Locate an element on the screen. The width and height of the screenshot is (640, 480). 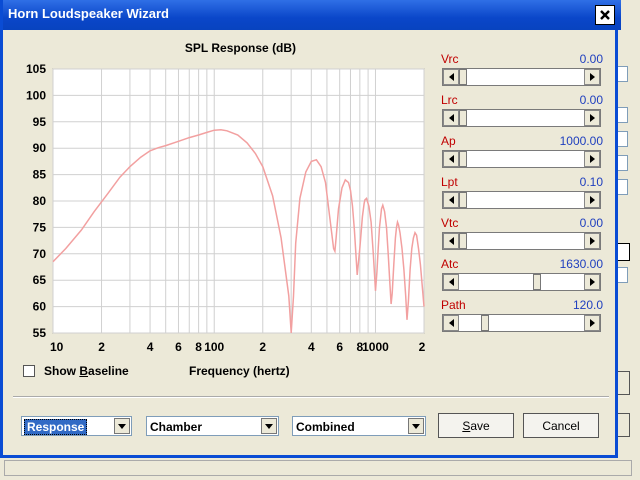
slider-label-vrc: Vrc is located at coordinates (450, 59).